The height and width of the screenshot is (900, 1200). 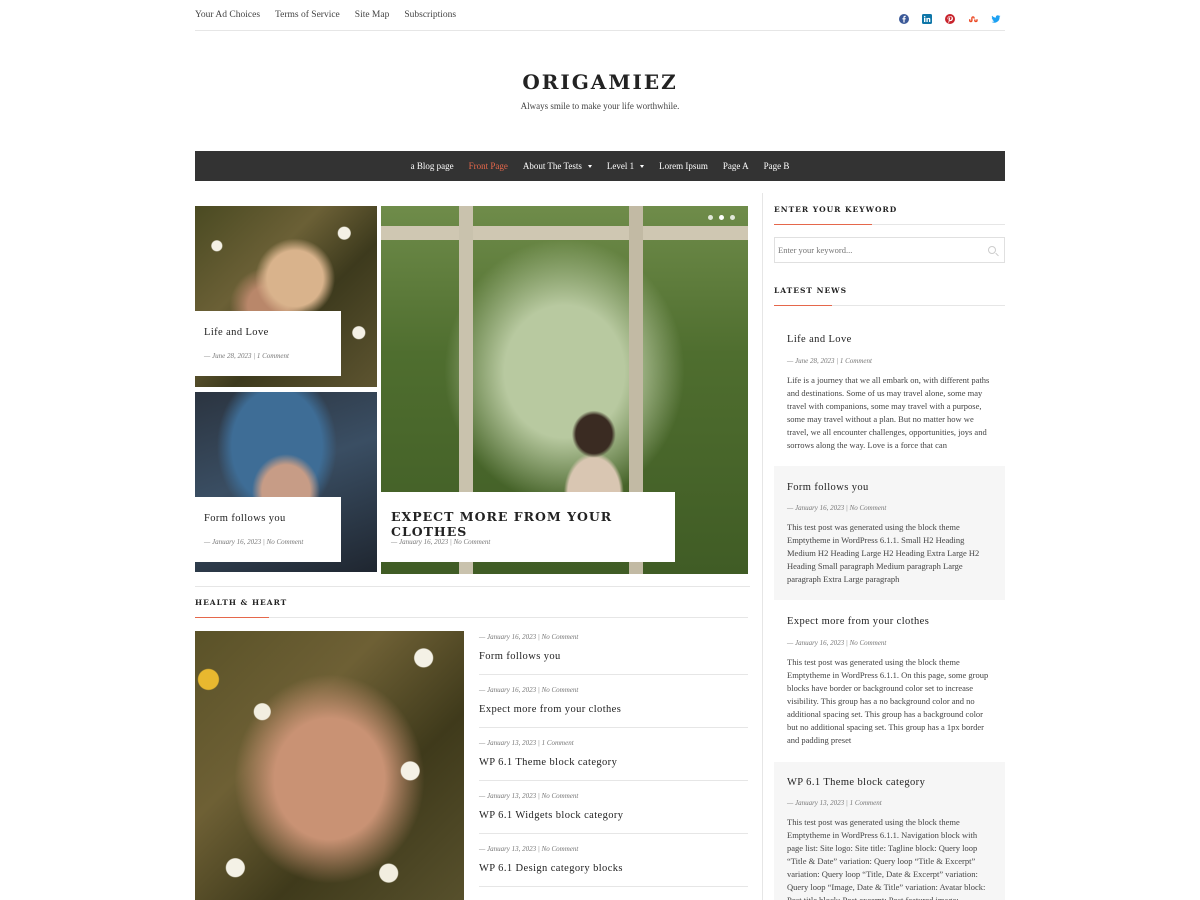 I want to click on list-item-title: WP 6.1 Widgets block category, so click(x=551, y=815).